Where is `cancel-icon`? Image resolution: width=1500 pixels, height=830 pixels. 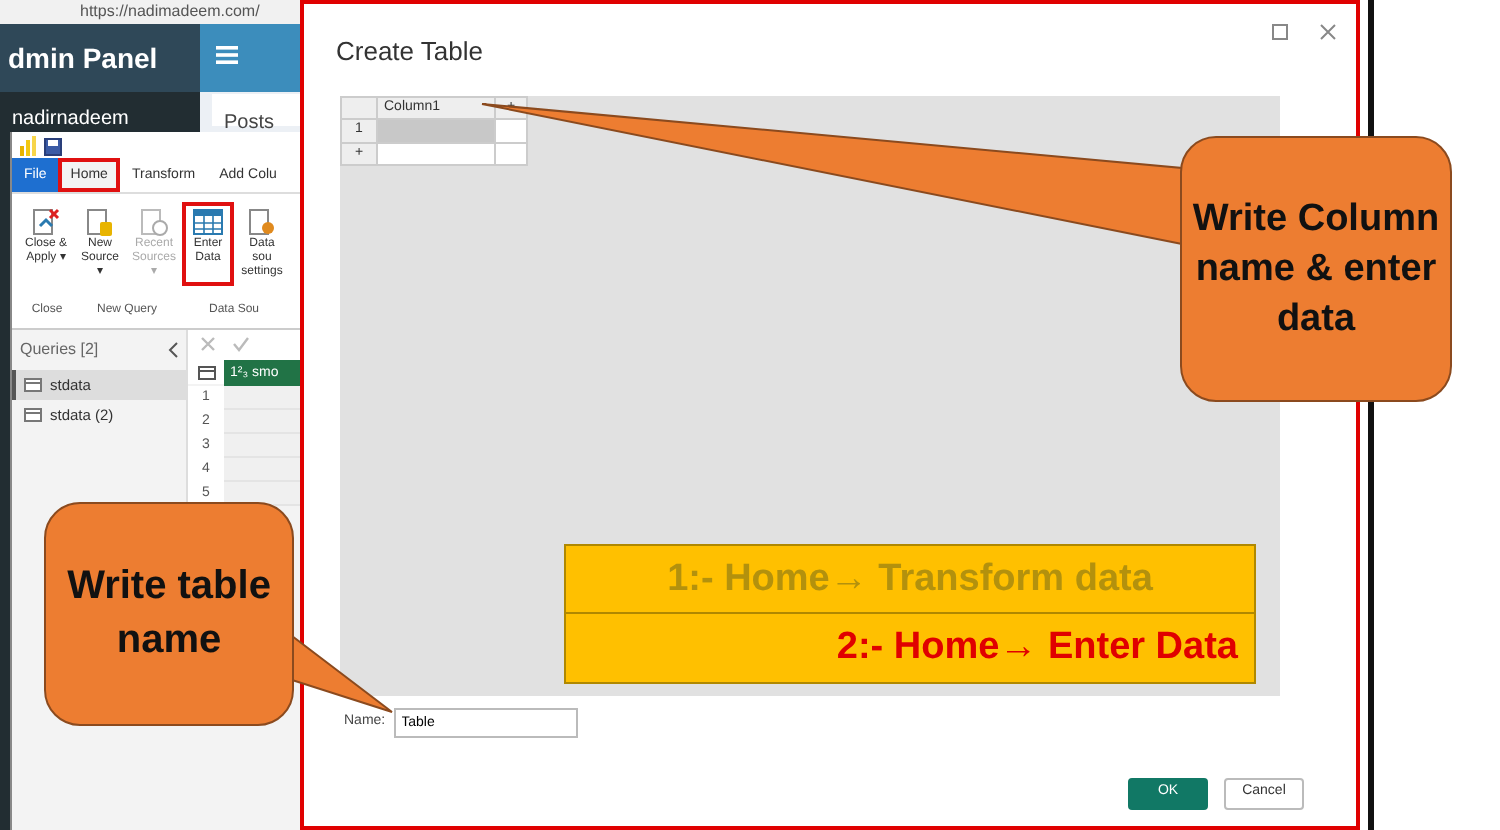 cancel-icon is located at coordinates (208, 344).